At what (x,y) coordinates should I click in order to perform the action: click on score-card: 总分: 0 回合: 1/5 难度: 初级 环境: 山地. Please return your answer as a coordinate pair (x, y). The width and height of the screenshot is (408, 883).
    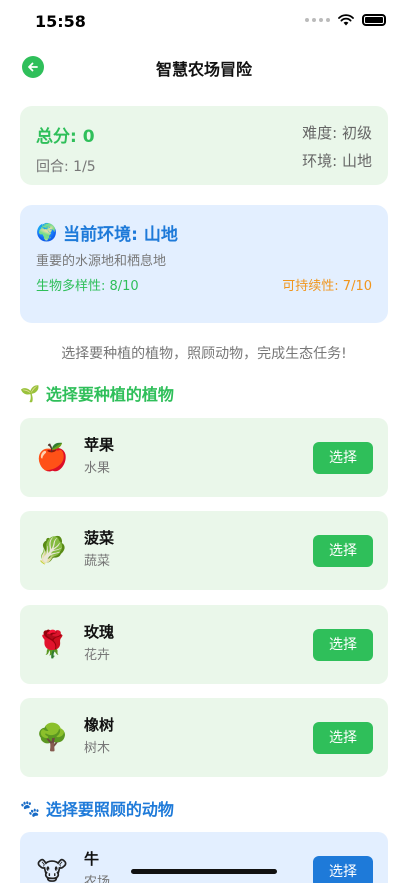
    Looking at the image, I should click on (204, 145).